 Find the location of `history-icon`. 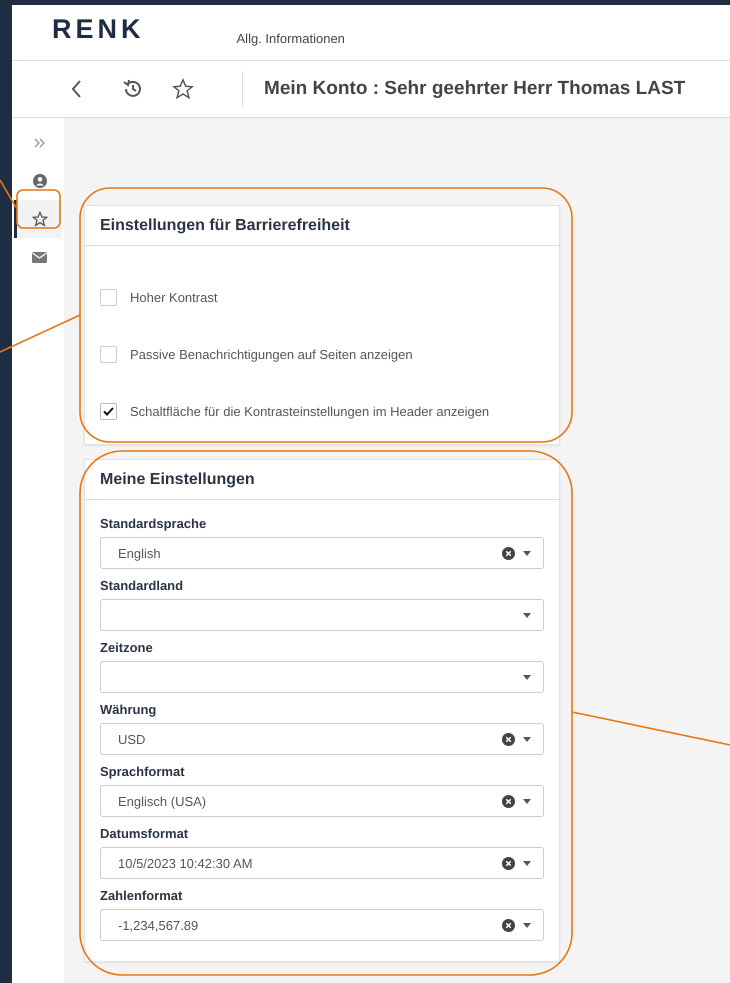

history-icon is located at coordinates (133, 89).